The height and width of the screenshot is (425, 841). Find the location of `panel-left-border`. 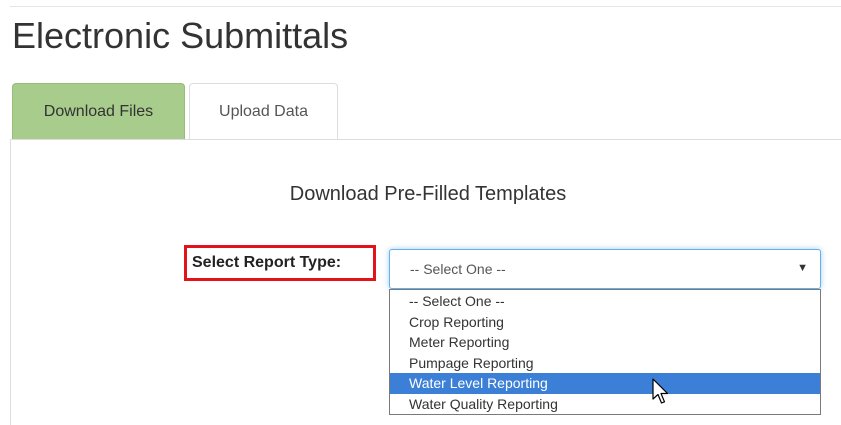

panel-left-border is located at coordinates (10, 282).